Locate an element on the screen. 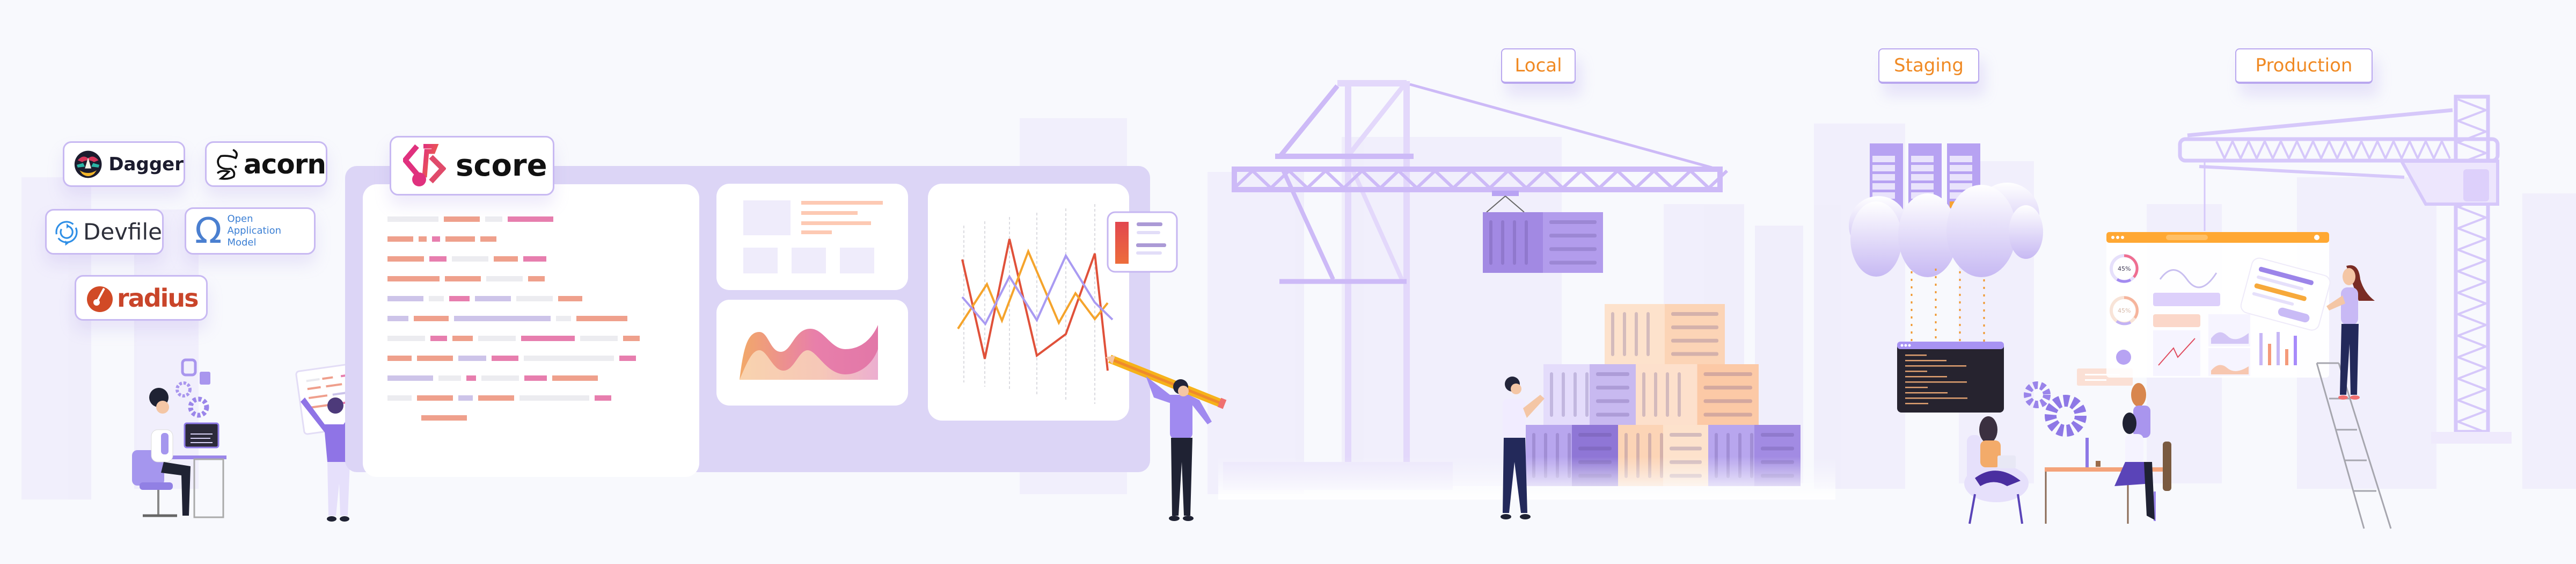  devfile-badge: Devfile is located at coordinates (104, 232).